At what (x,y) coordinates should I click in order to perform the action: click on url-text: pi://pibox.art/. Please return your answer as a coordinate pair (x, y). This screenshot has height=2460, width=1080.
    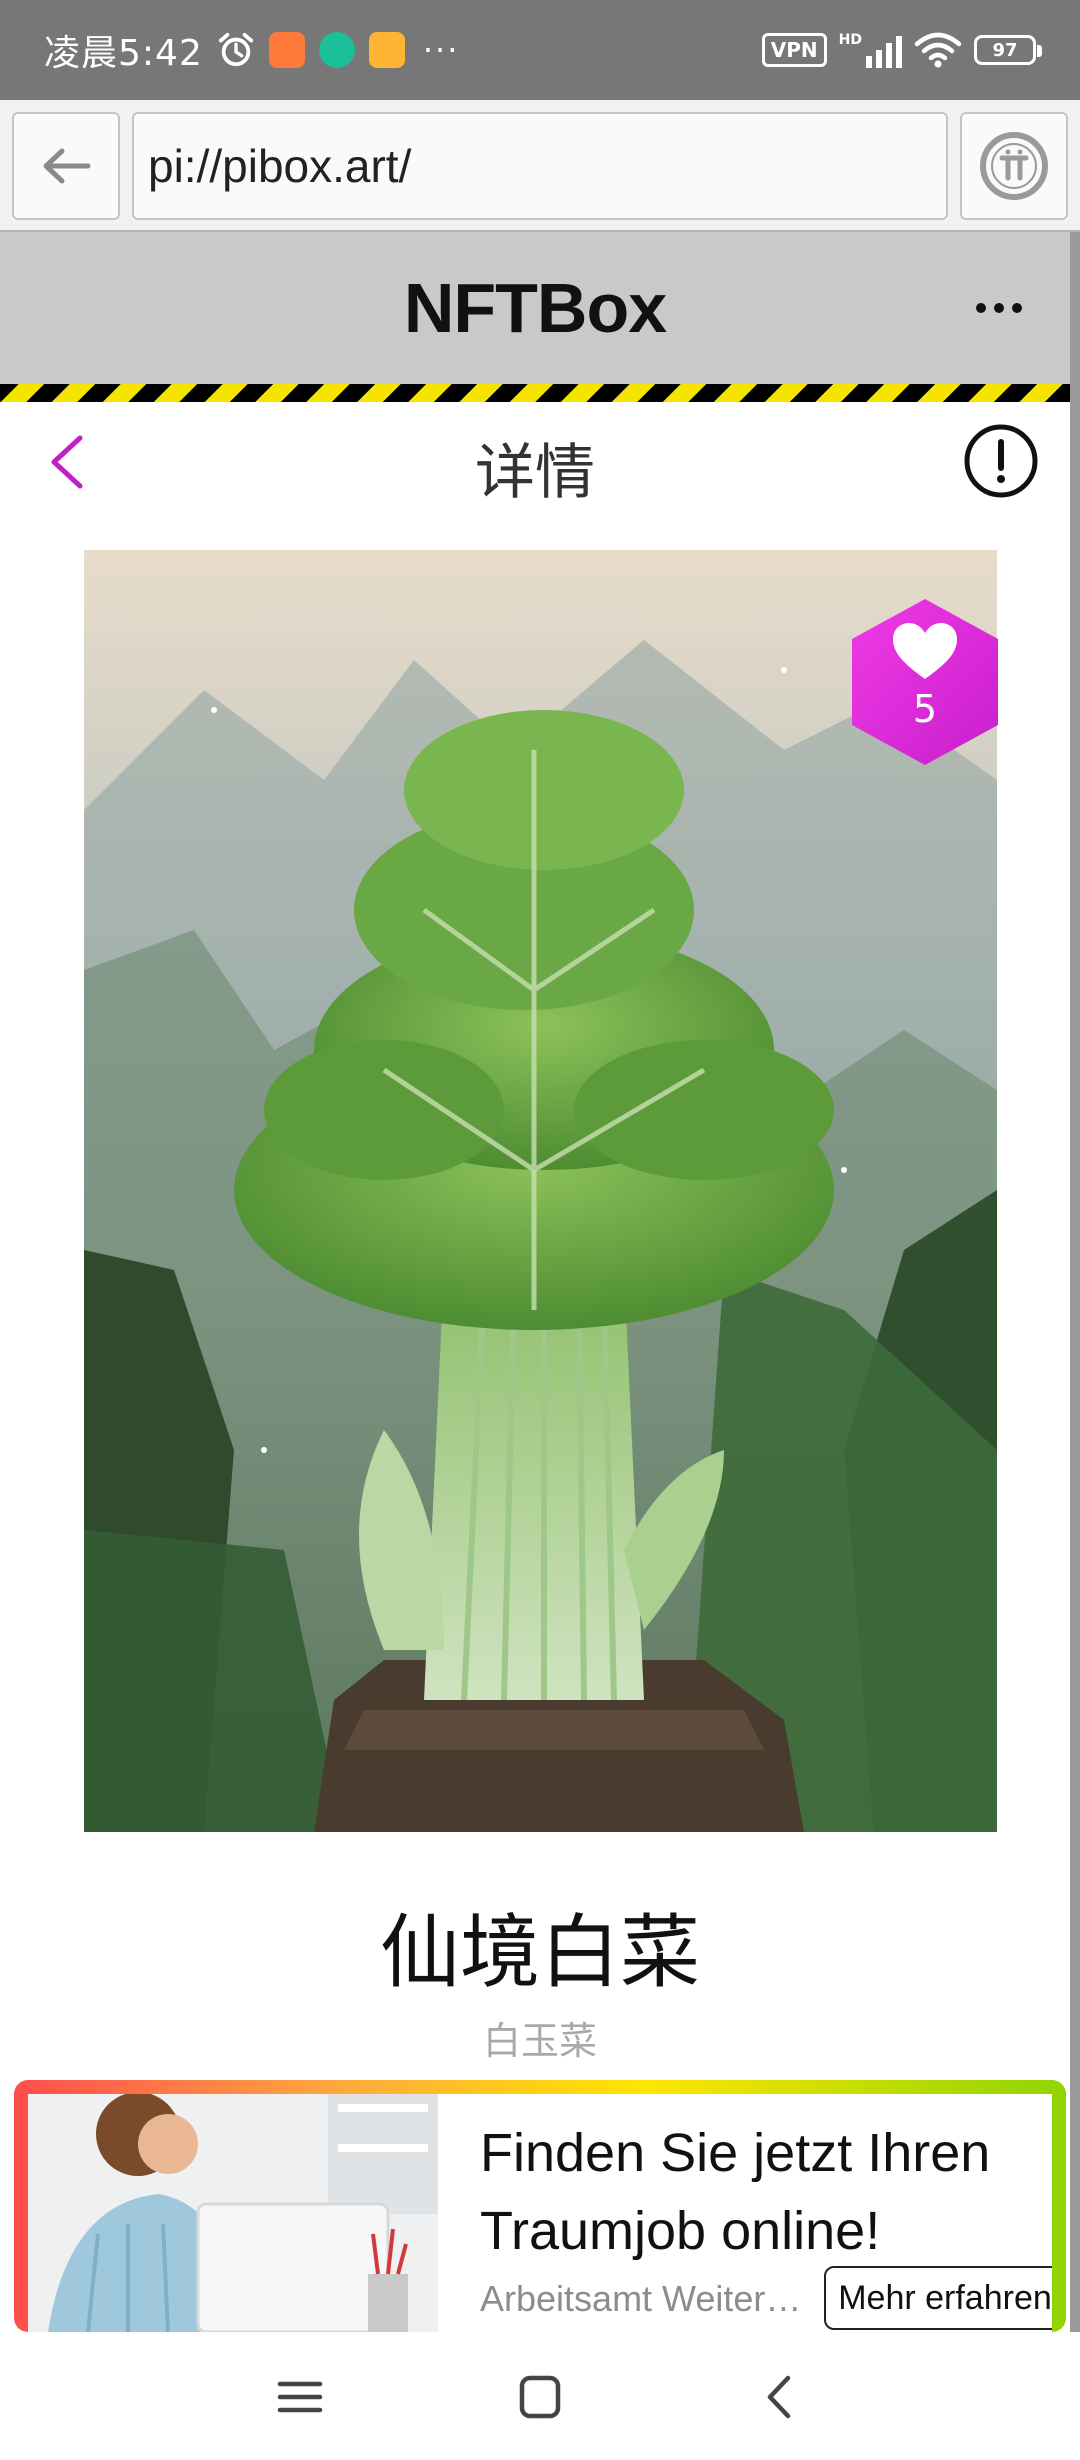
    Looking at the image, I should click on (280, 166).